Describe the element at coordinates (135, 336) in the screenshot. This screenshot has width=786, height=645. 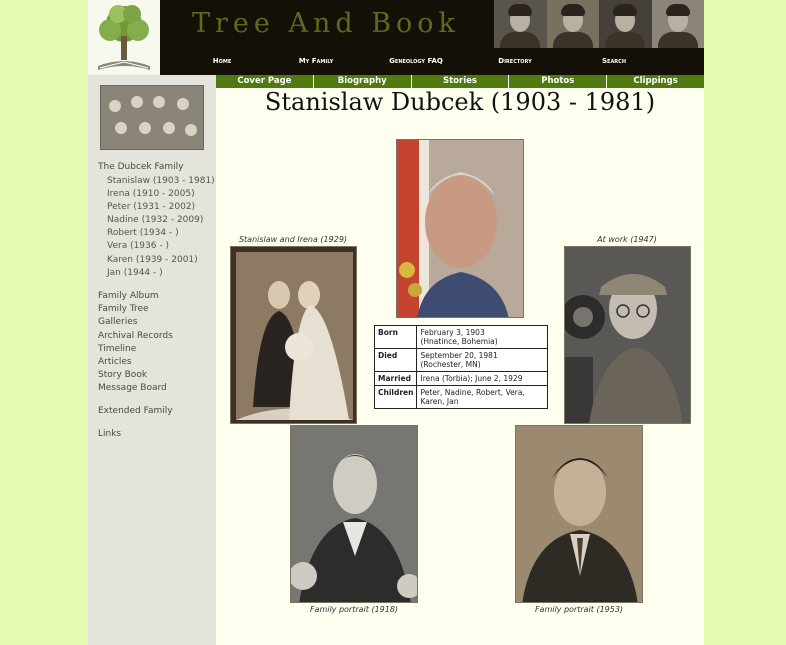
I see `sidebar-link: Archival Records` at that location.